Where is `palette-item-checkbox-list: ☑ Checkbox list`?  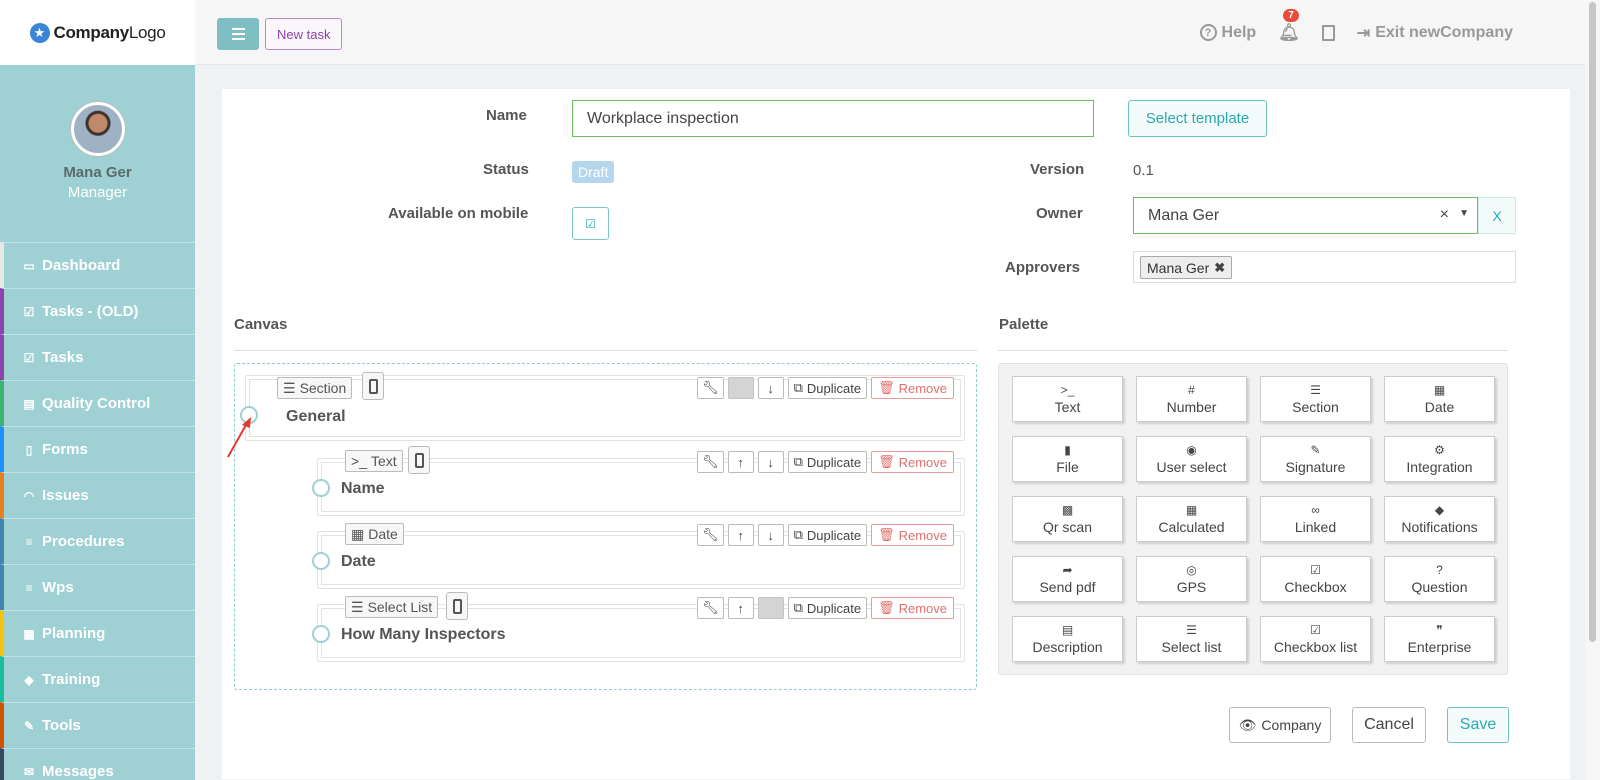
palette-item-checkbox-list: ☑ Checkbox list is located at coordinates (1315, 639).